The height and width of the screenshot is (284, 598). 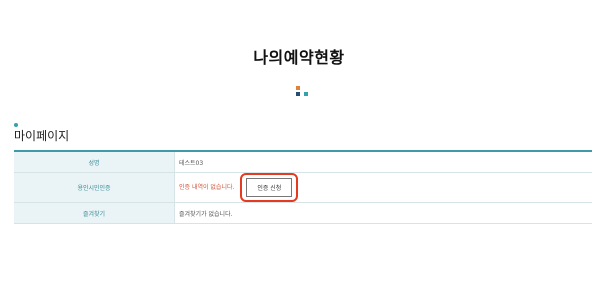 I want to click on favorites-value: 즐겨찾기가 없습니다., so click(x=206, y=214).